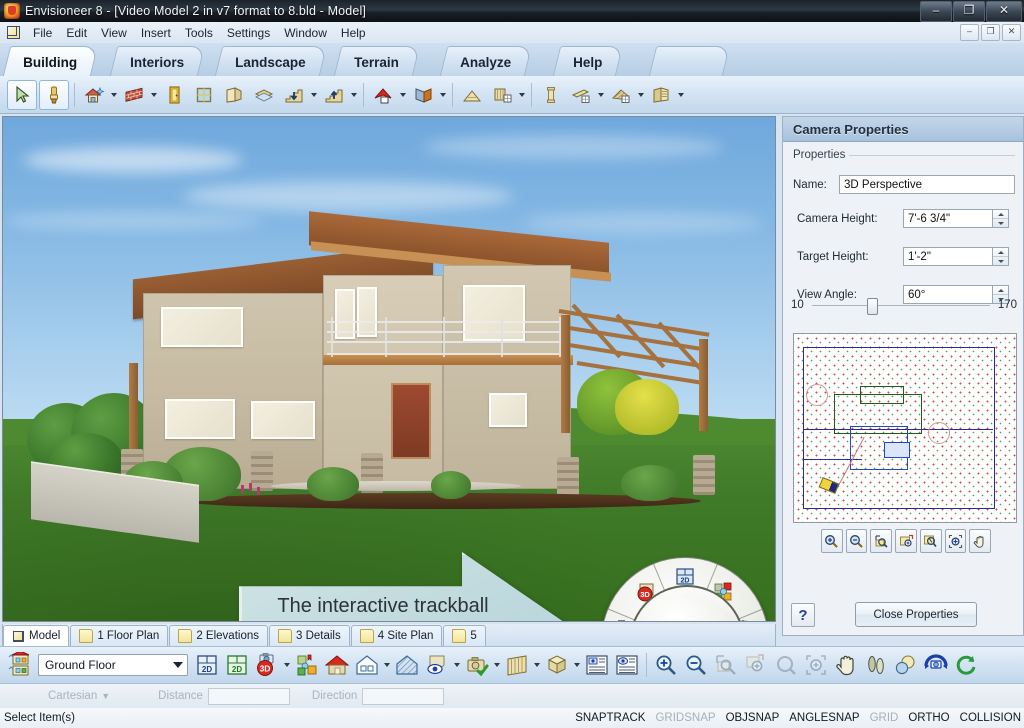 The width and height of the screenshot is (1024, 728). I want to click on cube-view-icon, so click(557, 665).